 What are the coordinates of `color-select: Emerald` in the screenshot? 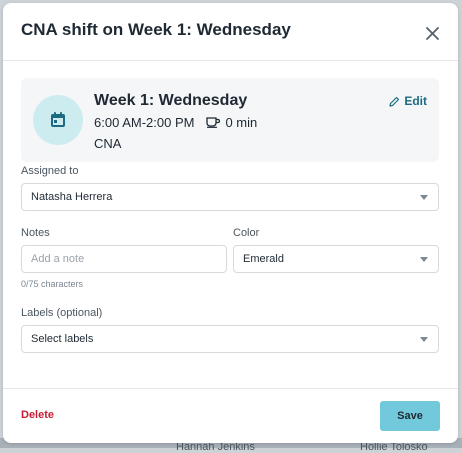 It's located at (336, 259).